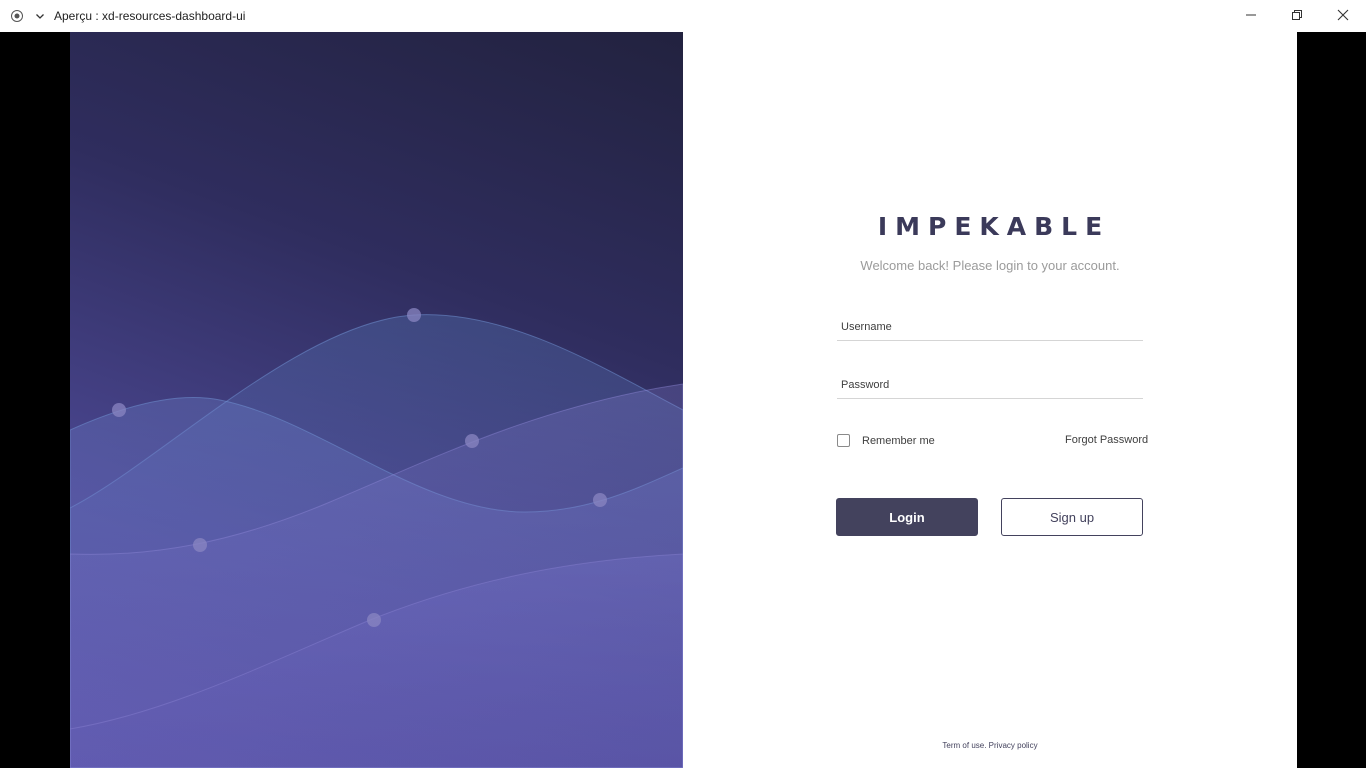 This screenshot has height=768, width=1366. I want to click on window-title: Aperçu : xd-resources-dashboard-ui, so click(150, 16).